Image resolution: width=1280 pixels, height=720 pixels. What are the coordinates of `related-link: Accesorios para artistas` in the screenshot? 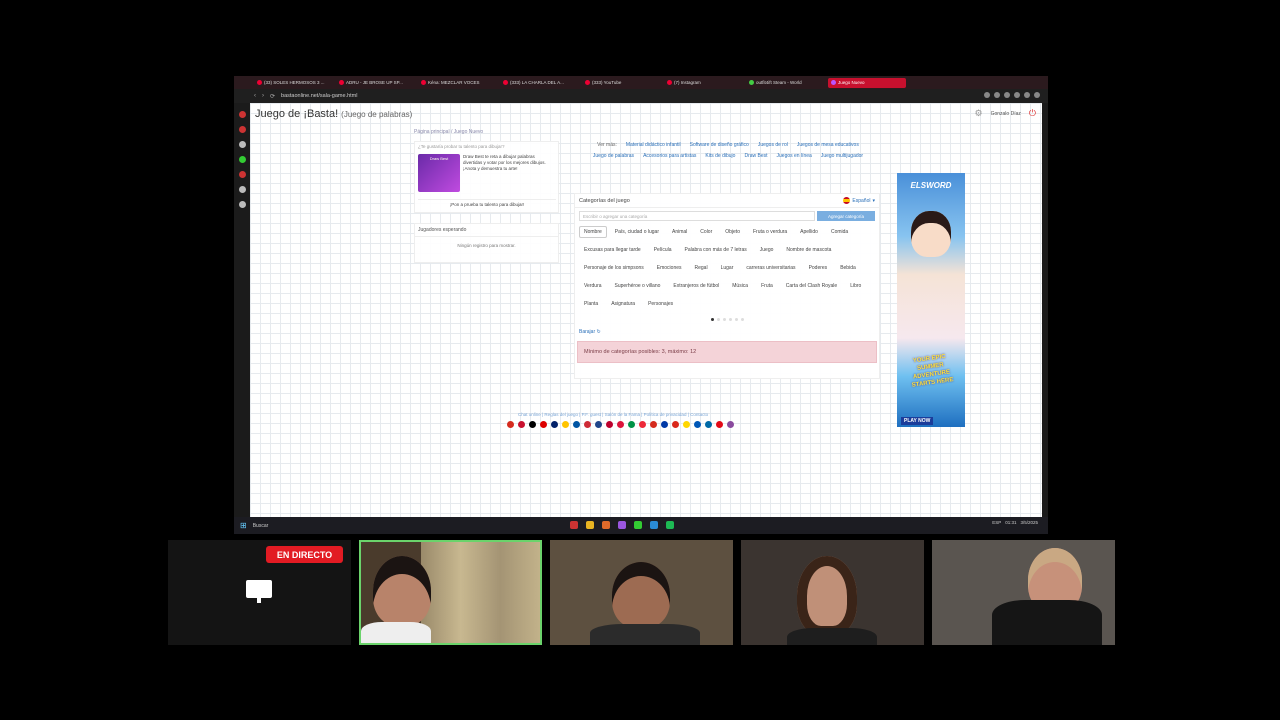 It's located at (669, 156).